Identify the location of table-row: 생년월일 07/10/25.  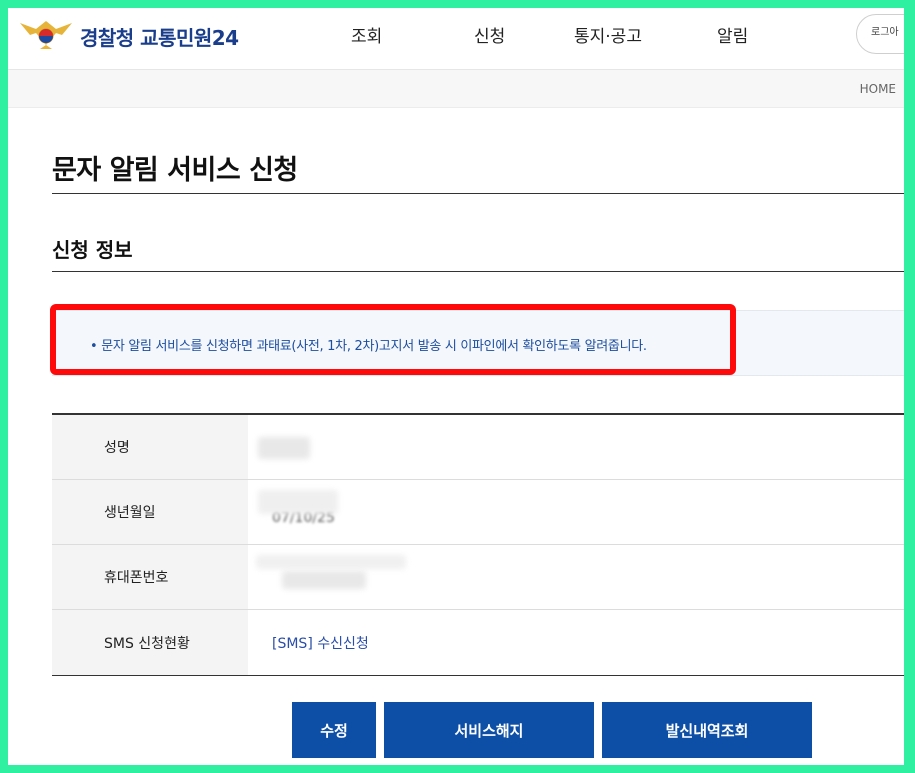
(478, 512).